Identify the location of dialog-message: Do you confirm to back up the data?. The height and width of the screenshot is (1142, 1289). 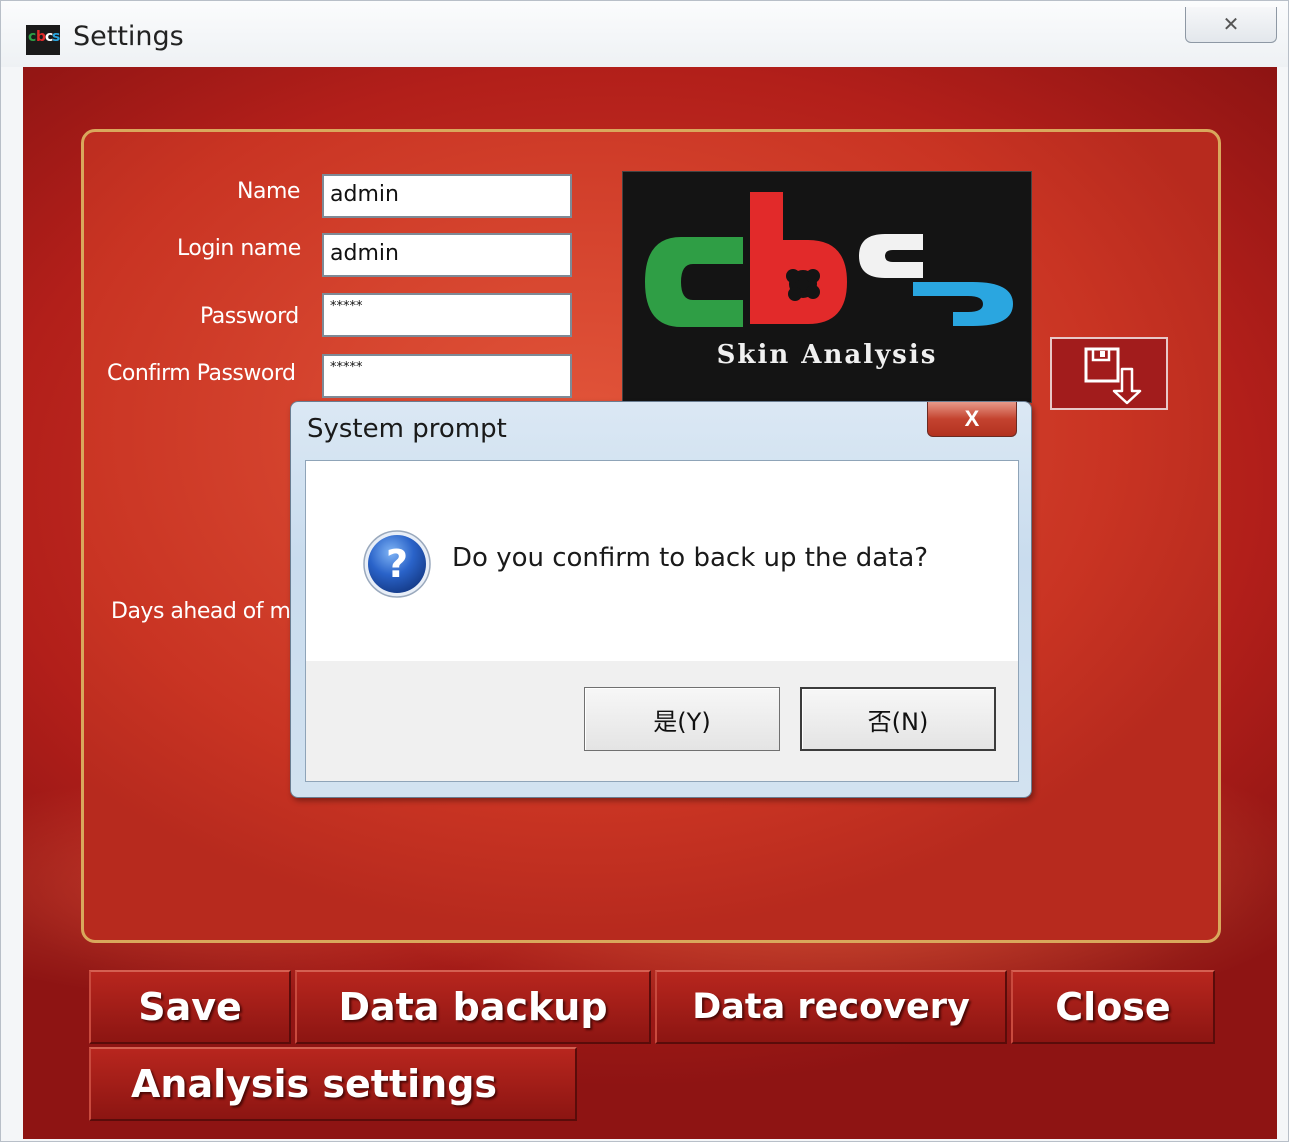
(690, 558).